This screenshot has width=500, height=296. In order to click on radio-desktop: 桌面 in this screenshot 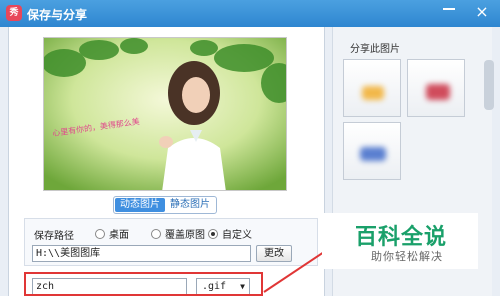, I will do `click(112, 233)`.